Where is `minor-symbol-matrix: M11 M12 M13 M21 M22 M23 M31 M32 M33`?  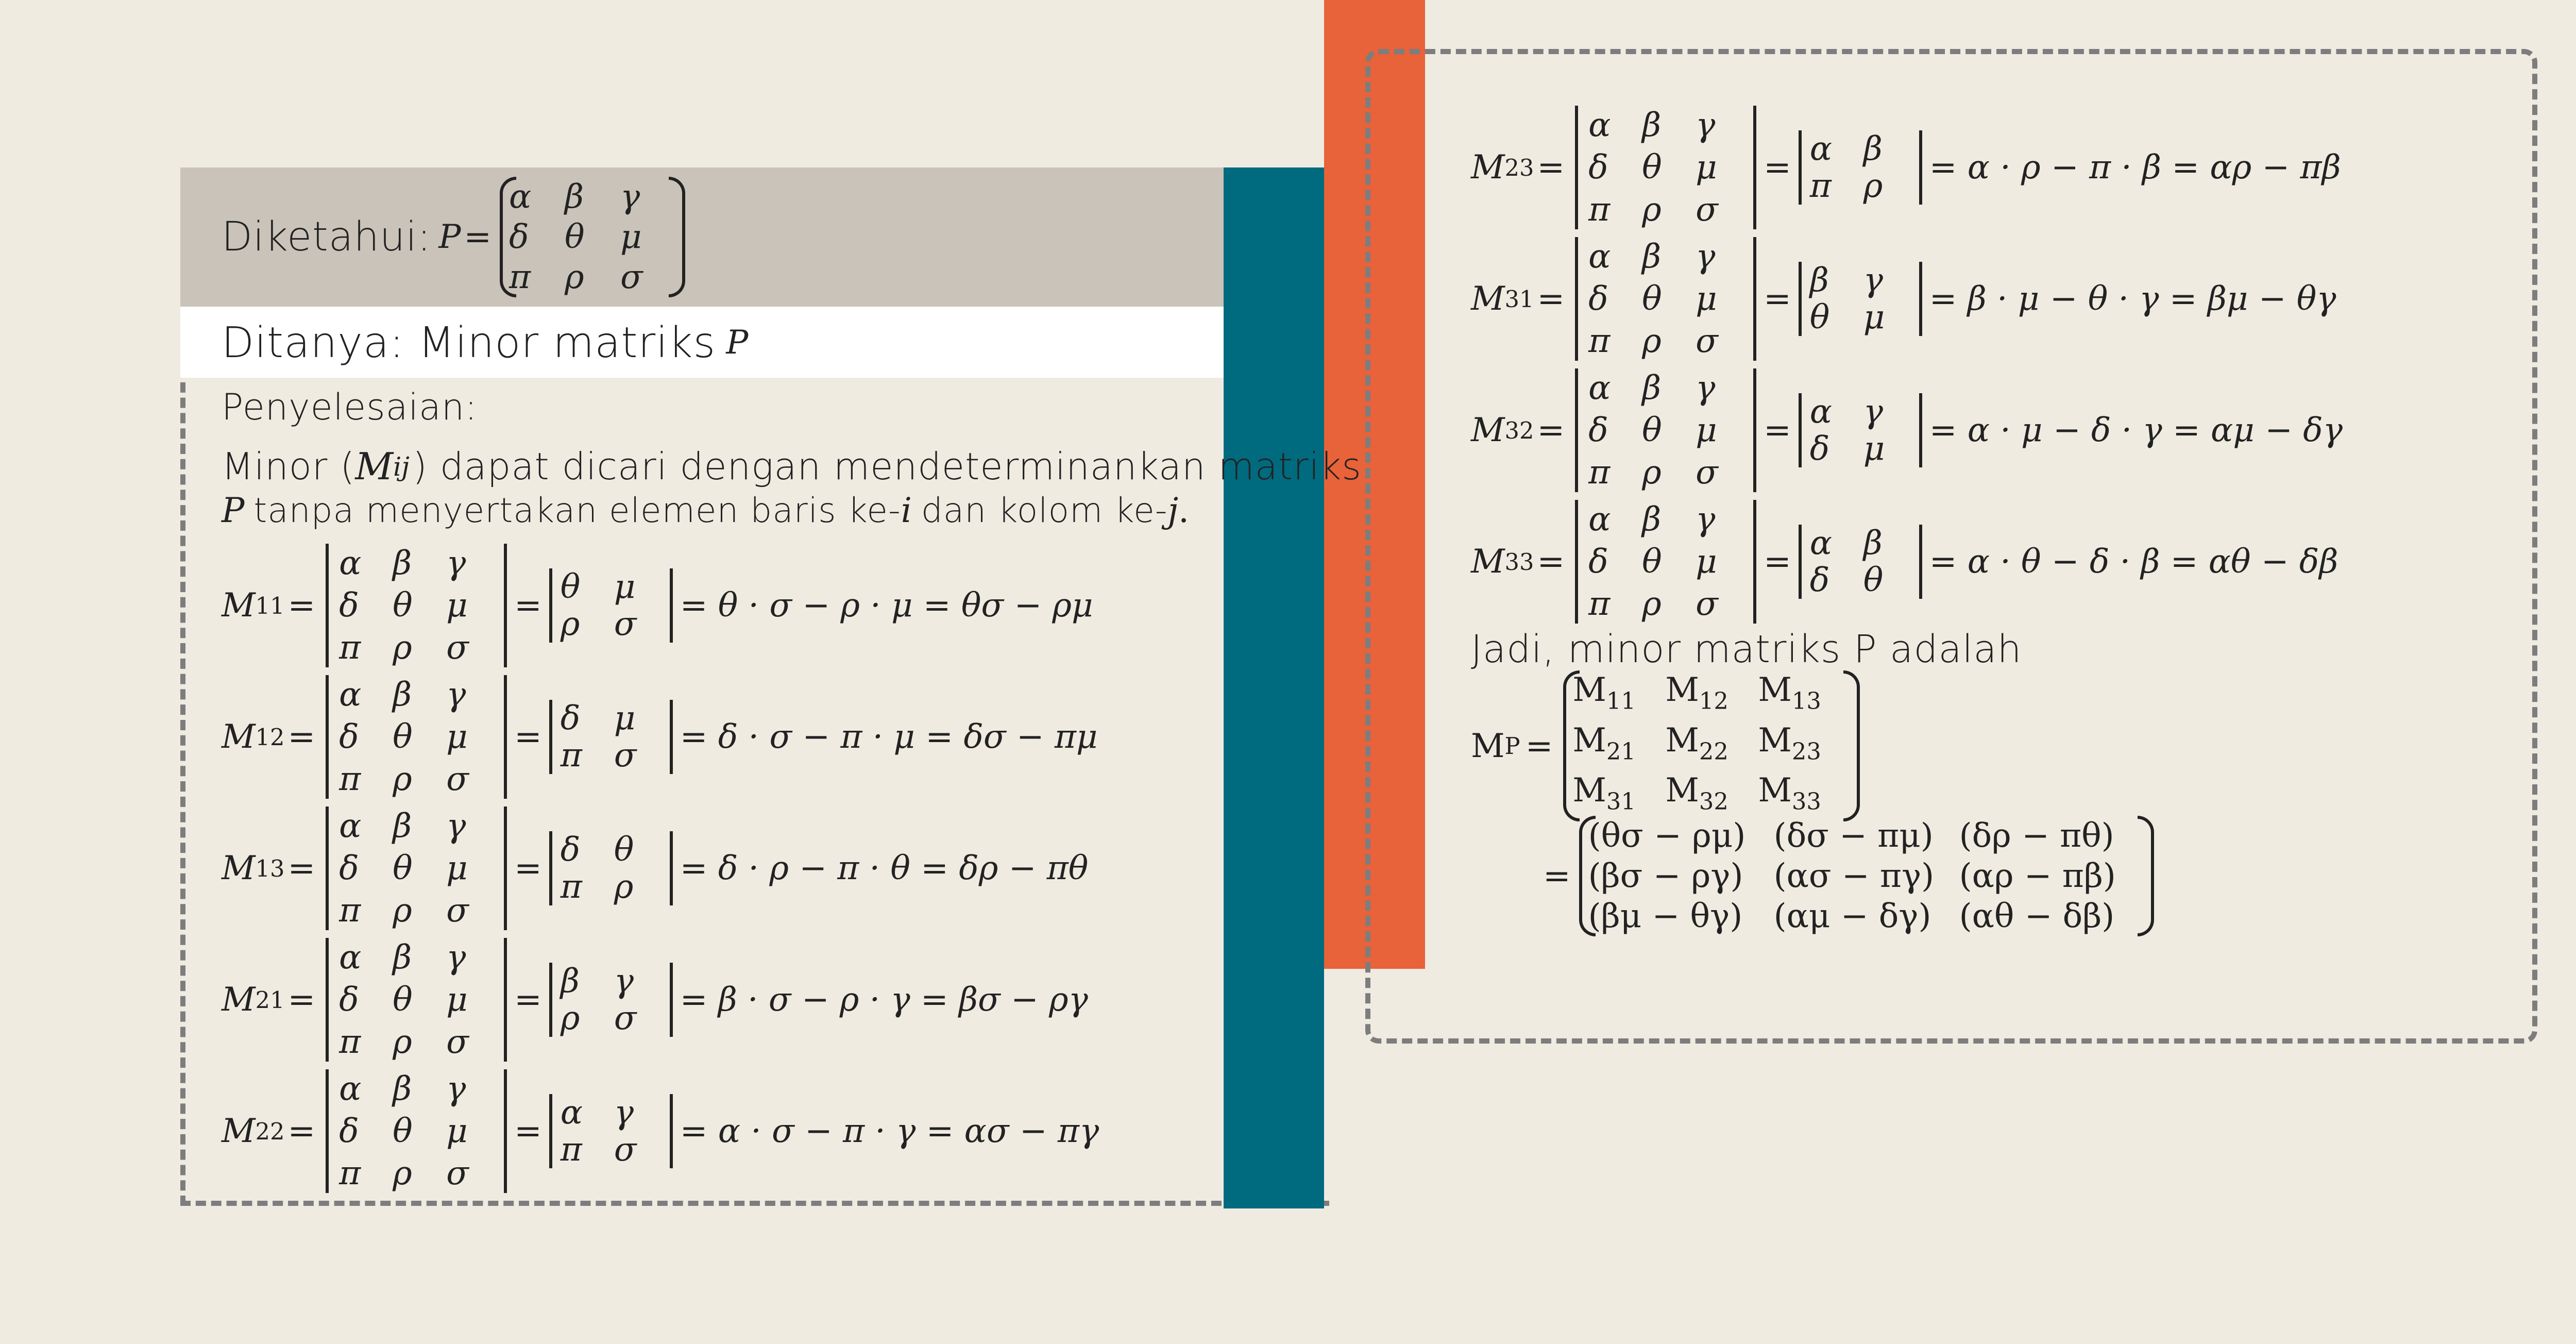
minor-symbol-matrix: M11 M12 M13 M21 M22 M23 M31 M32 M33 is located at coordinates (1711, 746).